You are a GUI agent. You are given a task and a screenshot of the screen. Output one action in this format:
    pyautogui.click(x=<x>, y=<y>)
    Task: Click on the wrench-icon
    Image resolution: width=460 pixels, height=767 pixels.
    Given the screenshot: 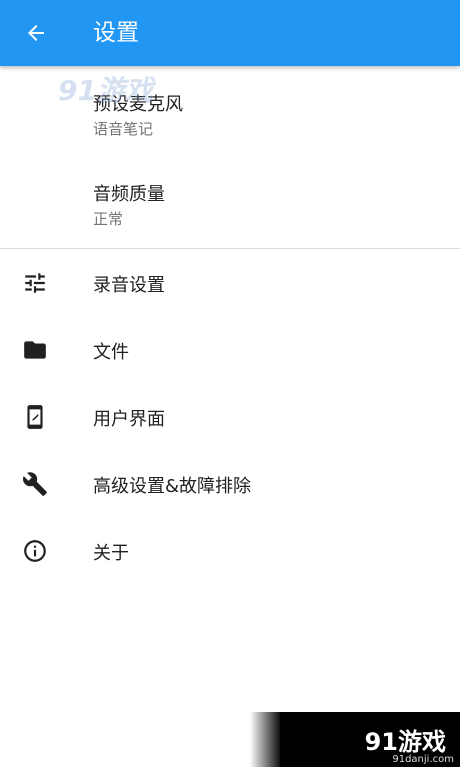 What is the action you would take?
    pyautogui.click(x=35, y=484)
    